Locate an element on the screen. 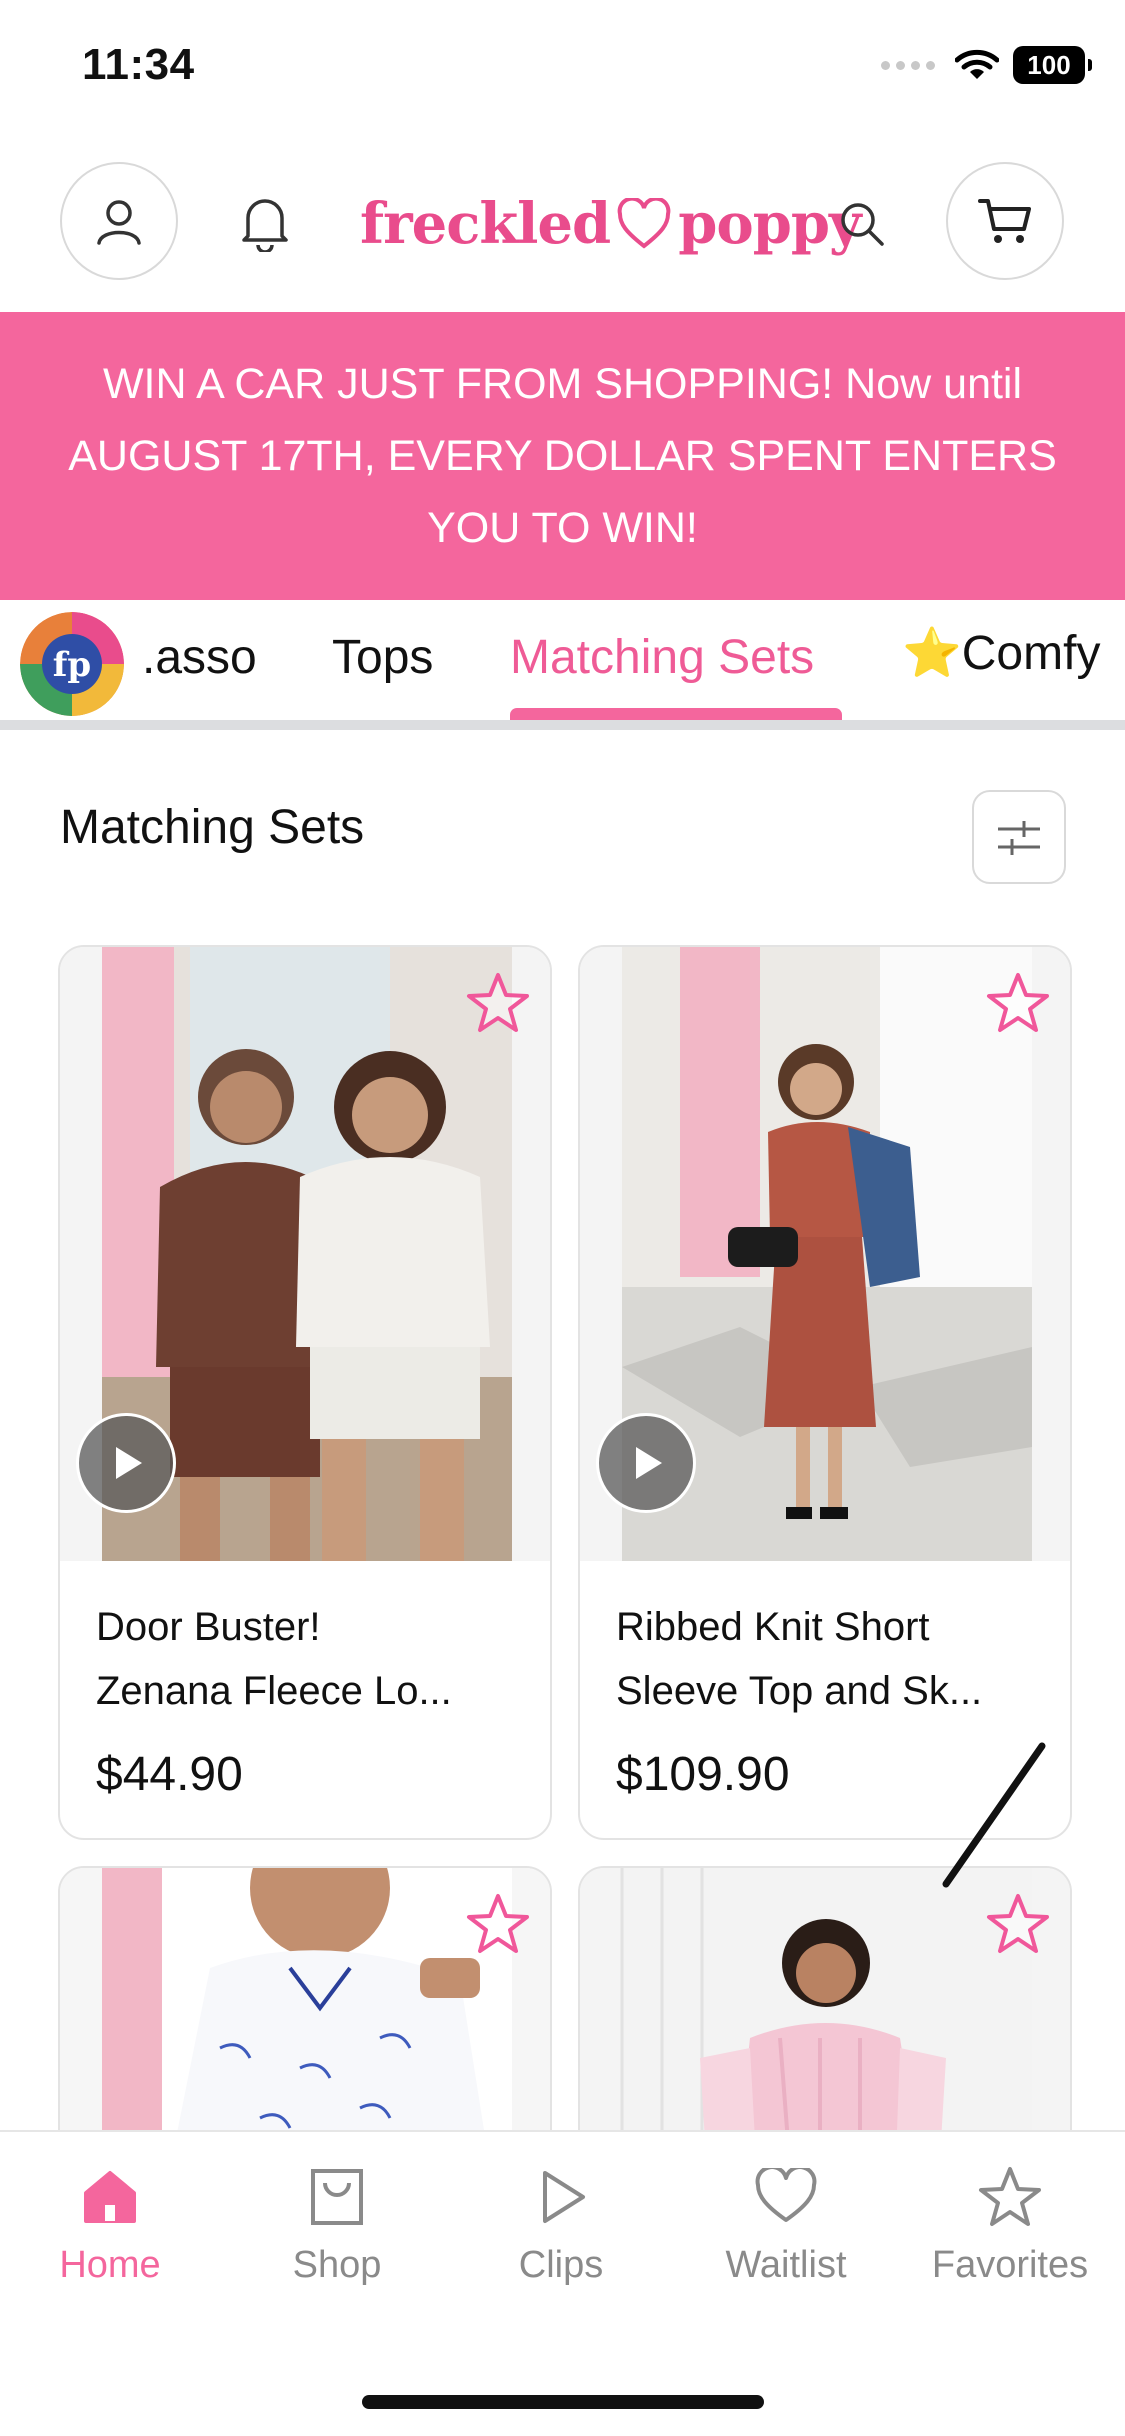 The width and height of the screenshot is (1125, 2436). brand-logo: freckled poppy is located at coordinates (611, 224).